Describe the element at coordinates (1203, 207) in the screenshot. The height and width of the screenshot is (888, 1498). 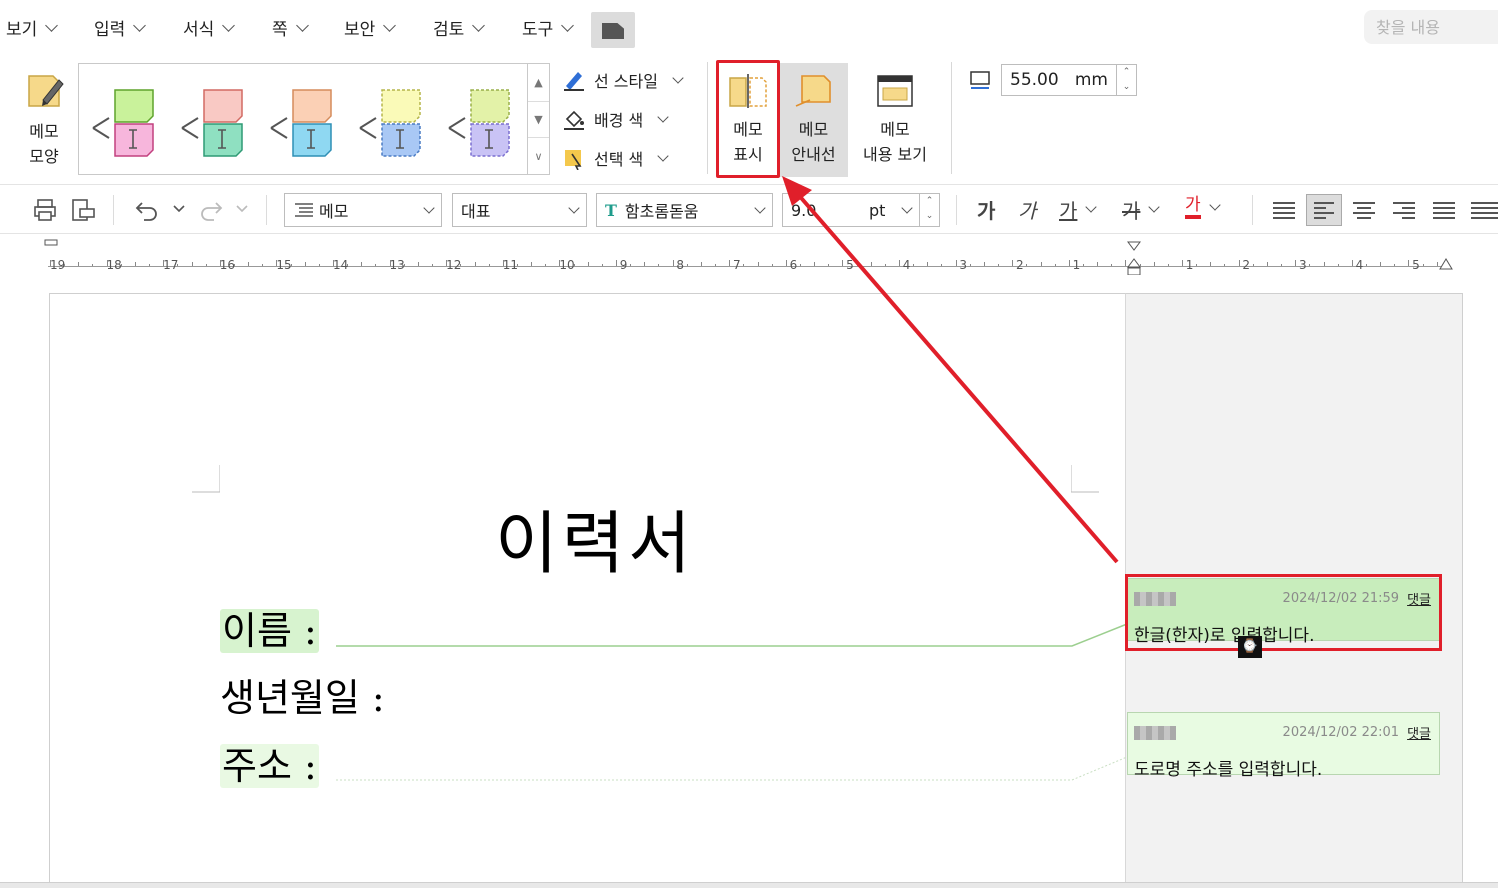
I see `font-color-button: 가` at that location.